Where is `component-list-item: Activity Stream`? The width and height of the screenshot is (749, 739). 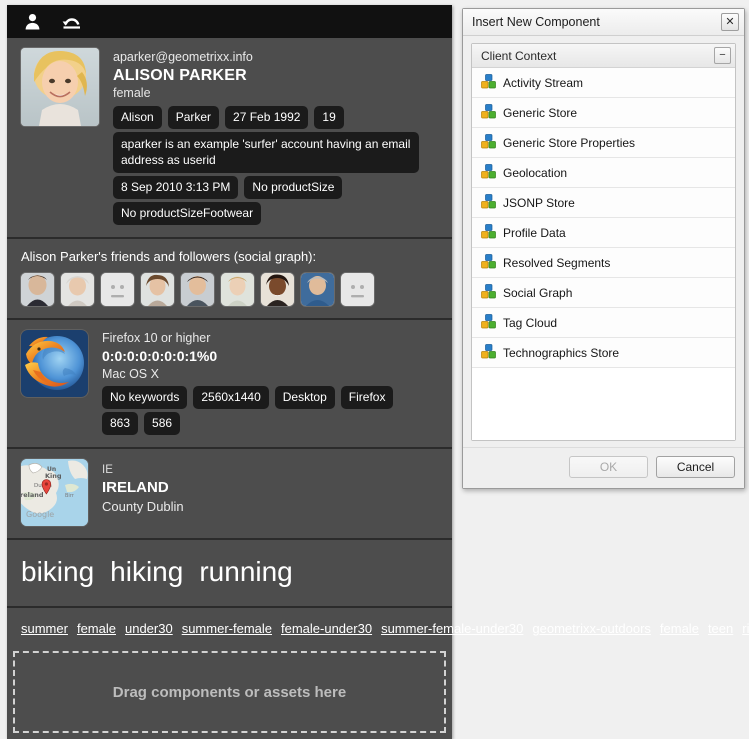 component-list-item: Activity Stream is located at coordinates (603, 83).